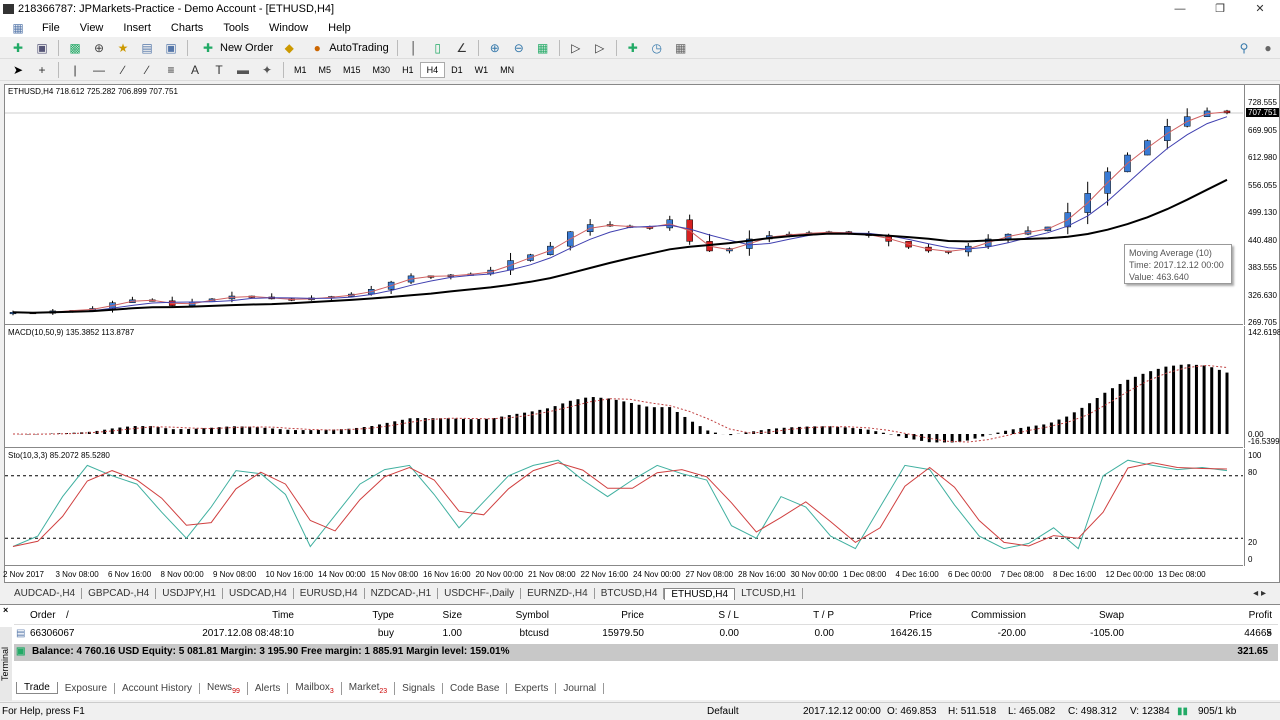 This screenshot has height=720, width=1280. Describe the element at coordinates (482, 70) in the screenshot. I see `timeframe-w1: W1` at that location.